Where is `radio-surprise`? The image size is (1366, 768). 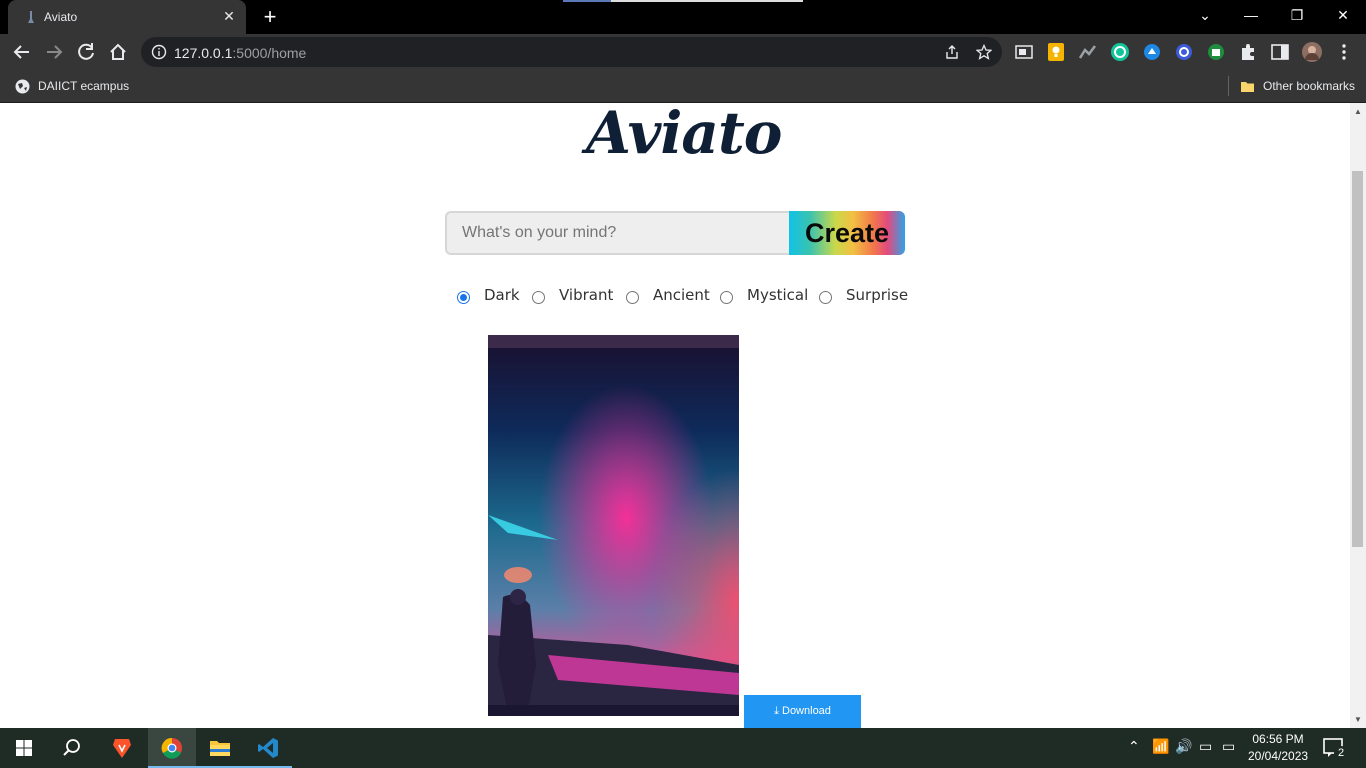 radio-surprise is located at coordinates (825, 297).